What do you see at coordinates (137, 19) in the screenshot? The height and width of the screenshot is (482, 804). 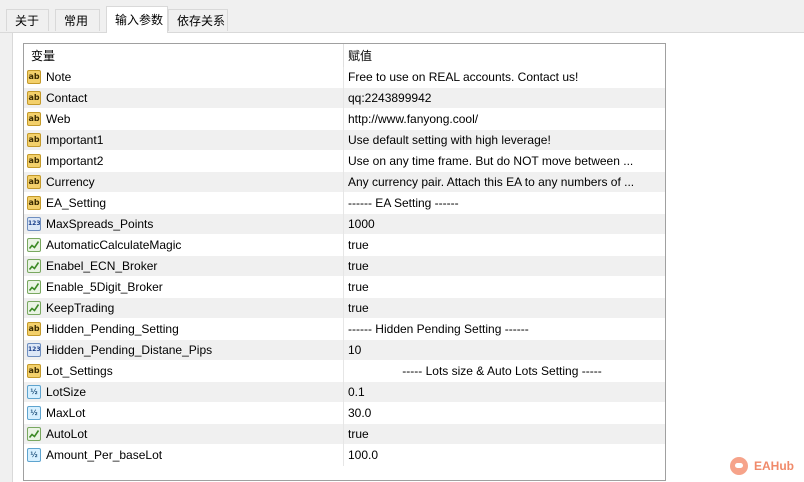 I see `tab-inputs: 输入参数` at bounding box center [137, 19].